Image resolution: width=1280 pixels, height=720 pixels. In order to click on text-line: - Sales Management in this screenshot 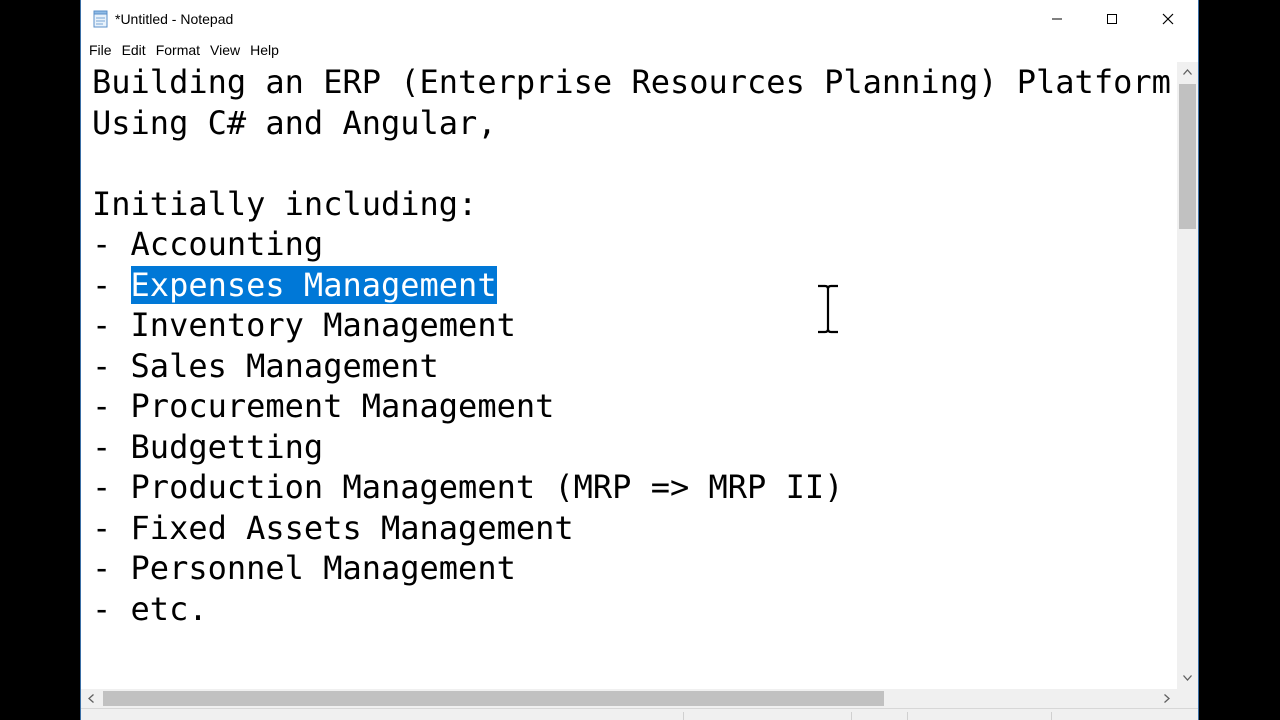, I will do `click(265, 366)`.